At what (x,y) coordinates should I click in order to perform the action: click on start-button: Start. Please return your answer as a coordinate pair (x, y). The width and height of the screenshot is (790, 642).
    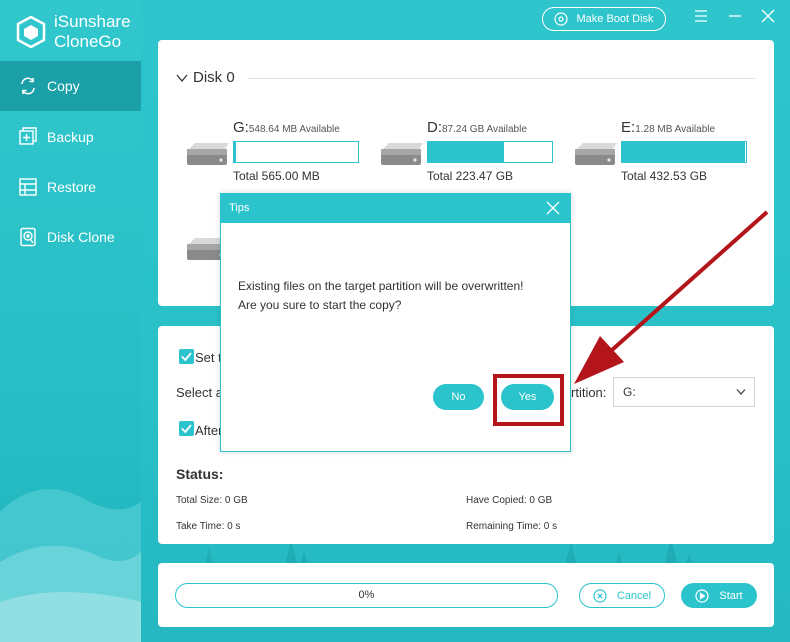
    Looking at the image, I should click on (719, 595).